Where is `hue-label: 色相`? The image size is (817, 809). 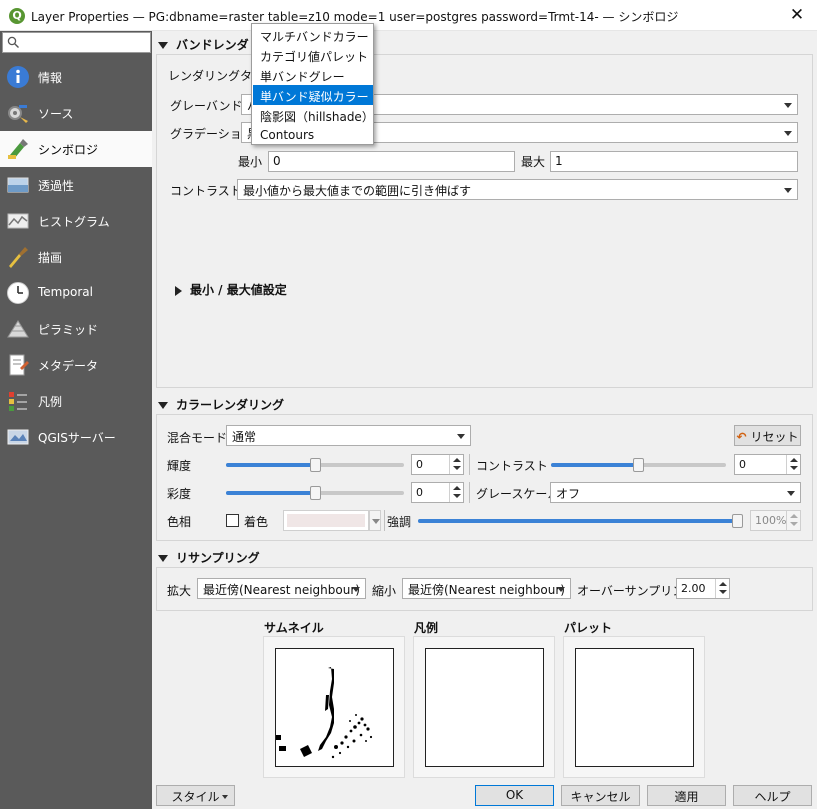
hue-label: 色相 is located at coordinates (179, 522).